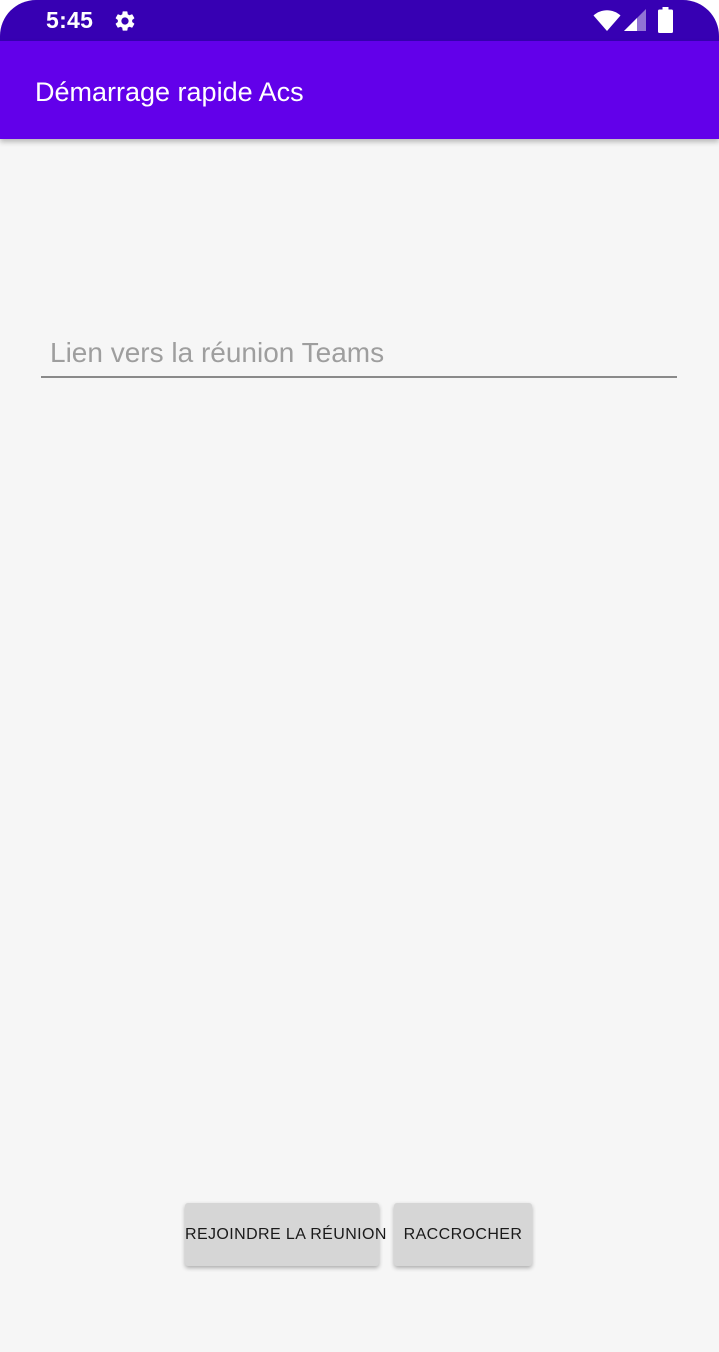  Describe the element at coordinates (70, 20) in the screenshot. I see `status-time: 5:45` at that location.